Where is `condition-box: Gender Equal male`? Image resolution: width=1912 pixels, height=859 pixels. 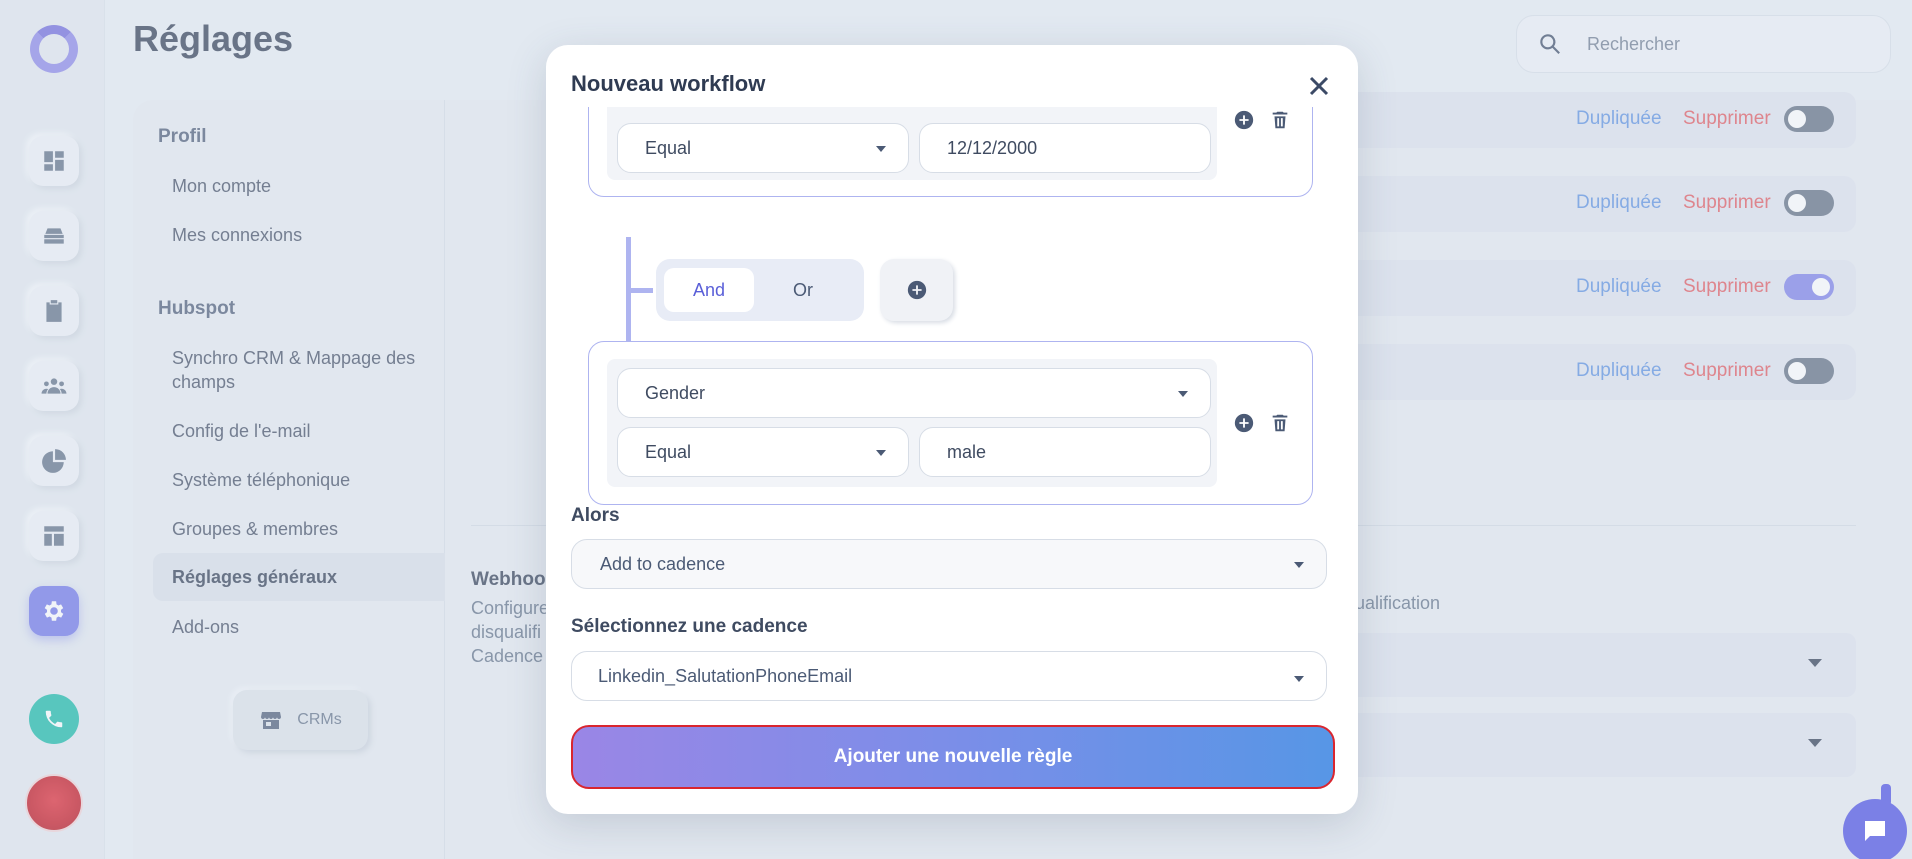 condition-box: Gender Equal male is located at coordinates (912, 423).